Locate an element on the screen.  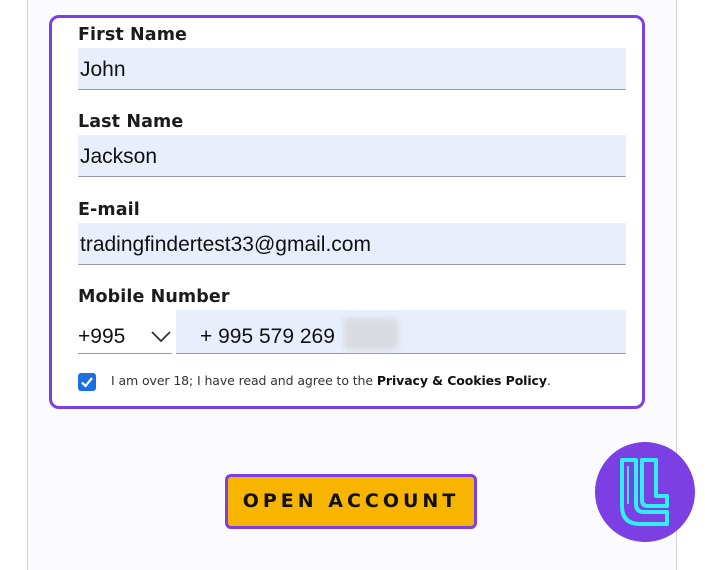
phone-redaction is located at coordinates (371, 334).